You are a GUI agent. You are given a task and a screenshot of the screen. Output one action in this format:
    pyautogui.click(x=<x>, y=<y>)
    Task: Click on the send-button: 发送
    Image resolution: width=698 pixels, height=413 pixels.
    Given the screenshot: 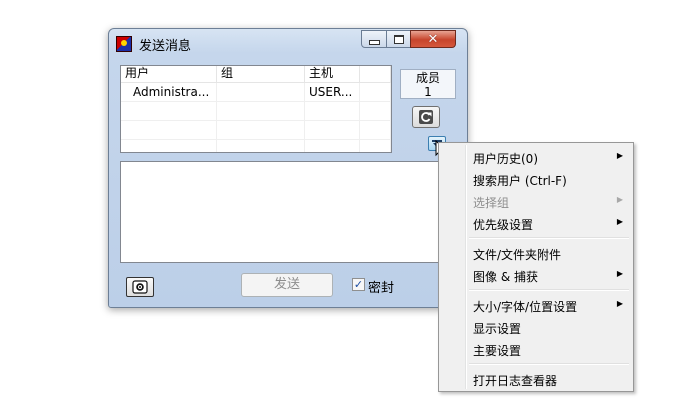 What is the action you would take?
    pyautogui.click(x=287, y=285)
    